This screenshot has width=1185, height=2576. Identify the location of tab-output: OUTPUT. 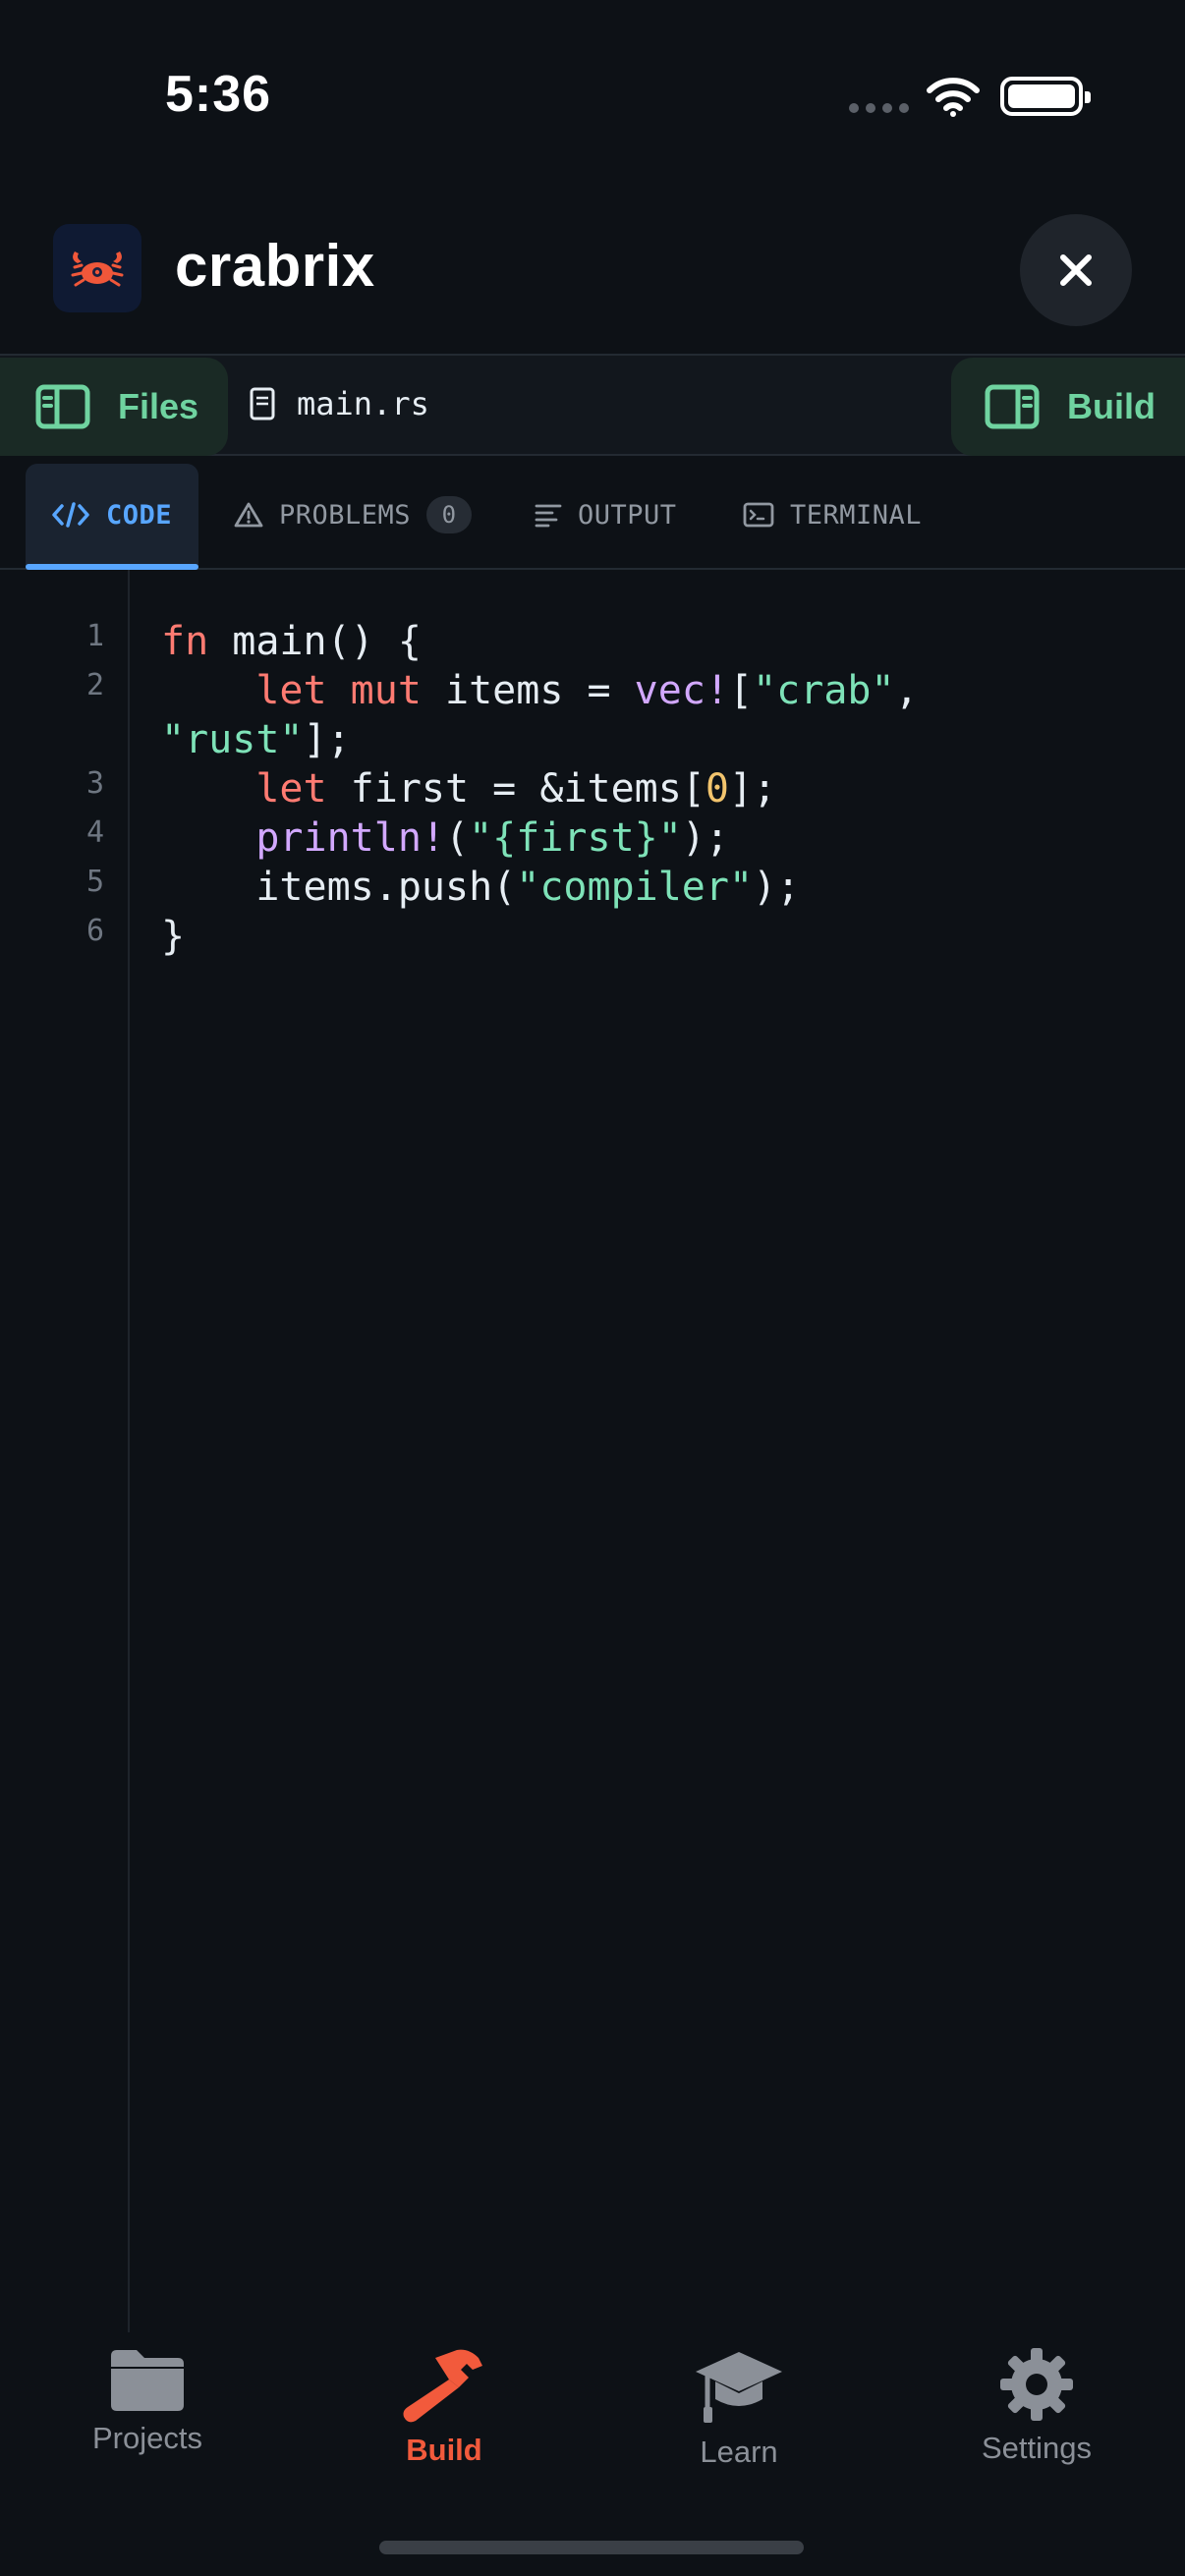
(606, 515).